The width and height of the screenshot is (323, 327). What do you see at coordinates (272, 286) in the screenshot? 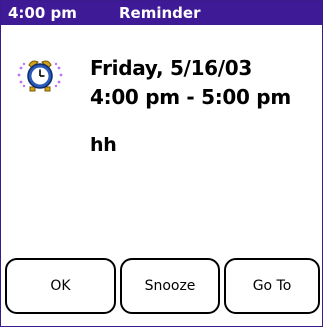
I see `go-to-button: Go To` at bounding box center [272, 286].